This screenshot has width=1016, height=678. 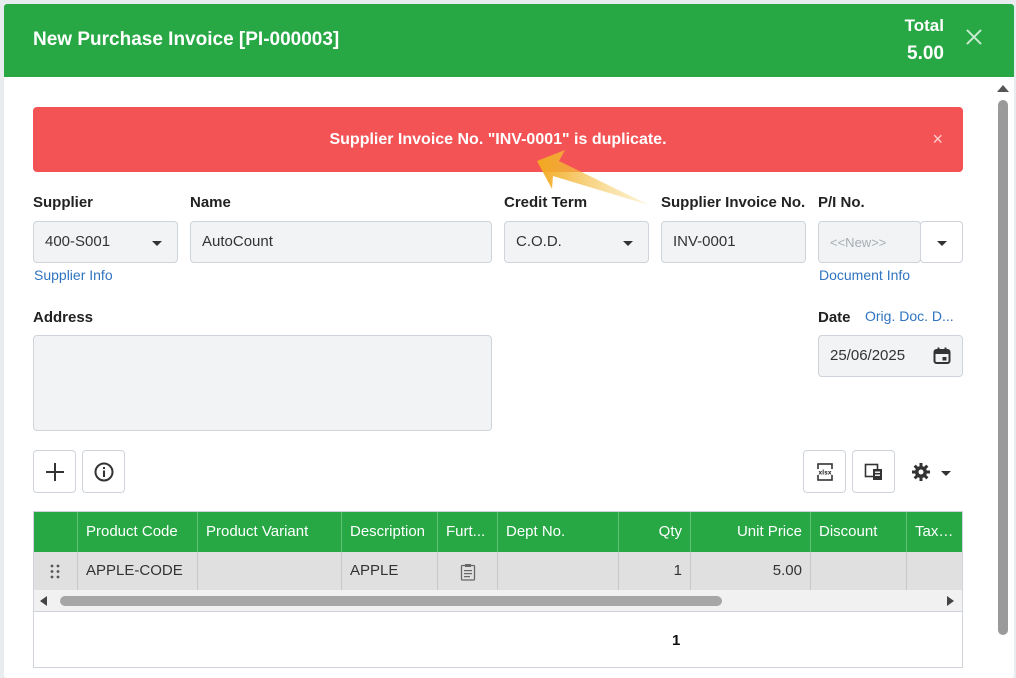 I want to click on supplier-invoice-value: INV-0001, so click(x=704, y=241).